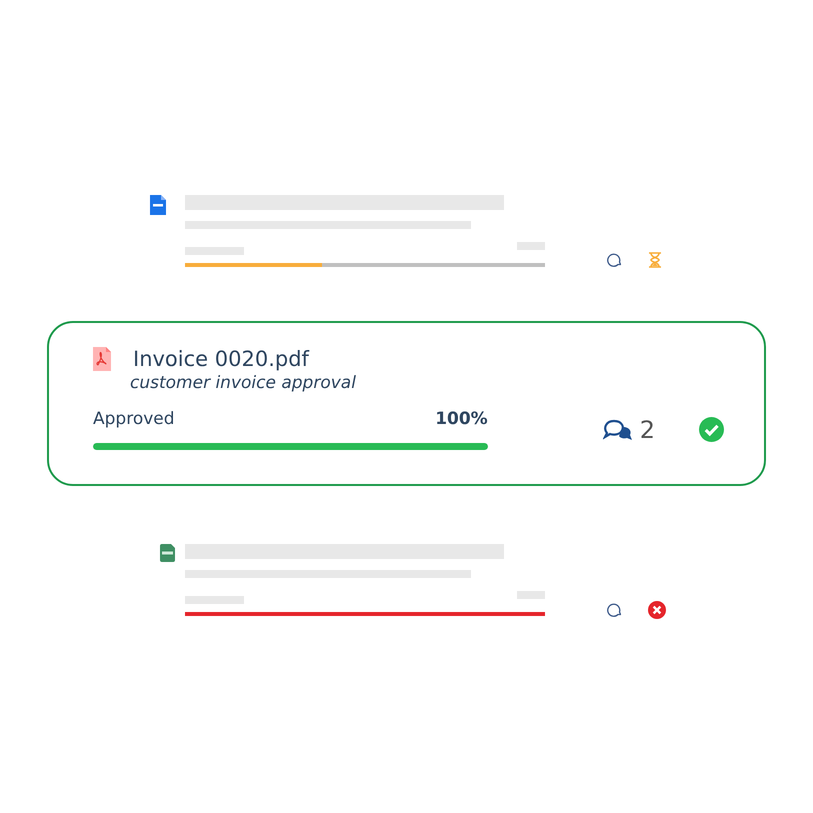 Image resolution: width=813 pixels, height=813 pixels. What do you see at coordinates (243, 383) in the screenshot?
I see `file-description: customer invoice approval` at bounding box center [243, 383].